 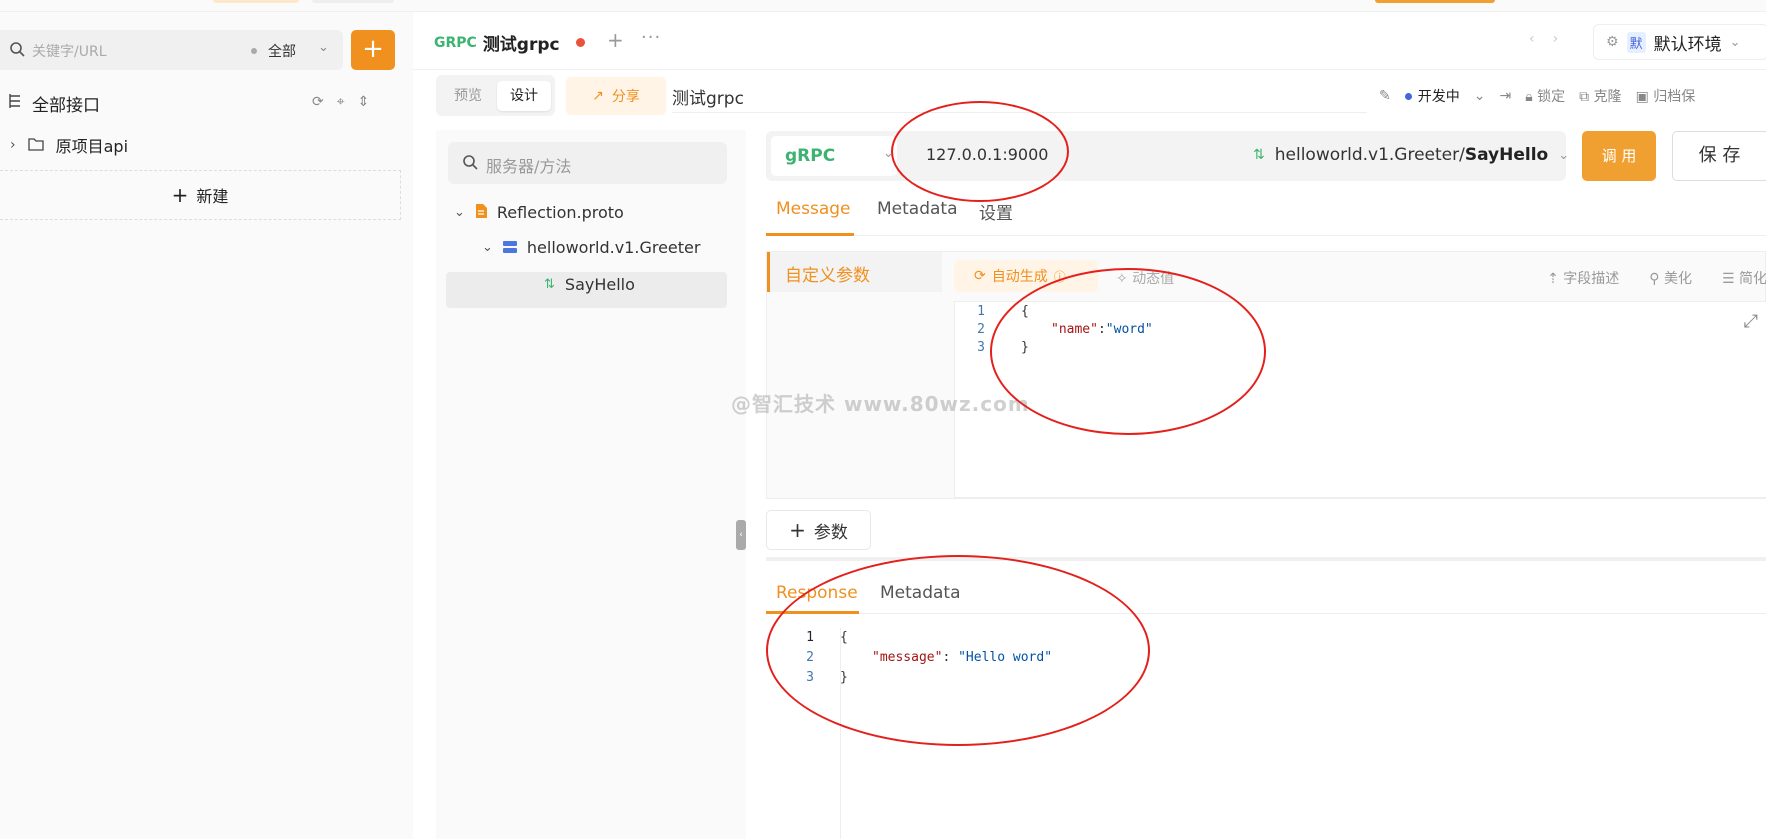 What do you see at coordinates (1506, 155) in the screenshot?
I see `method-name: SayHello` at bounding box center [1506, 155].